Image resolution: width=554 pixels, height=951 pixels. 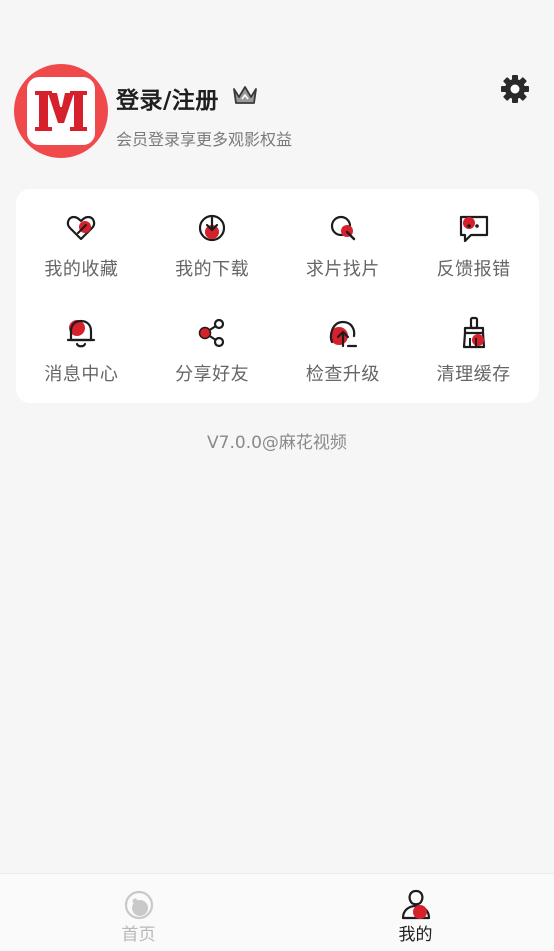 I want to click on tab-label: 我的, so click(x=415, y=935).